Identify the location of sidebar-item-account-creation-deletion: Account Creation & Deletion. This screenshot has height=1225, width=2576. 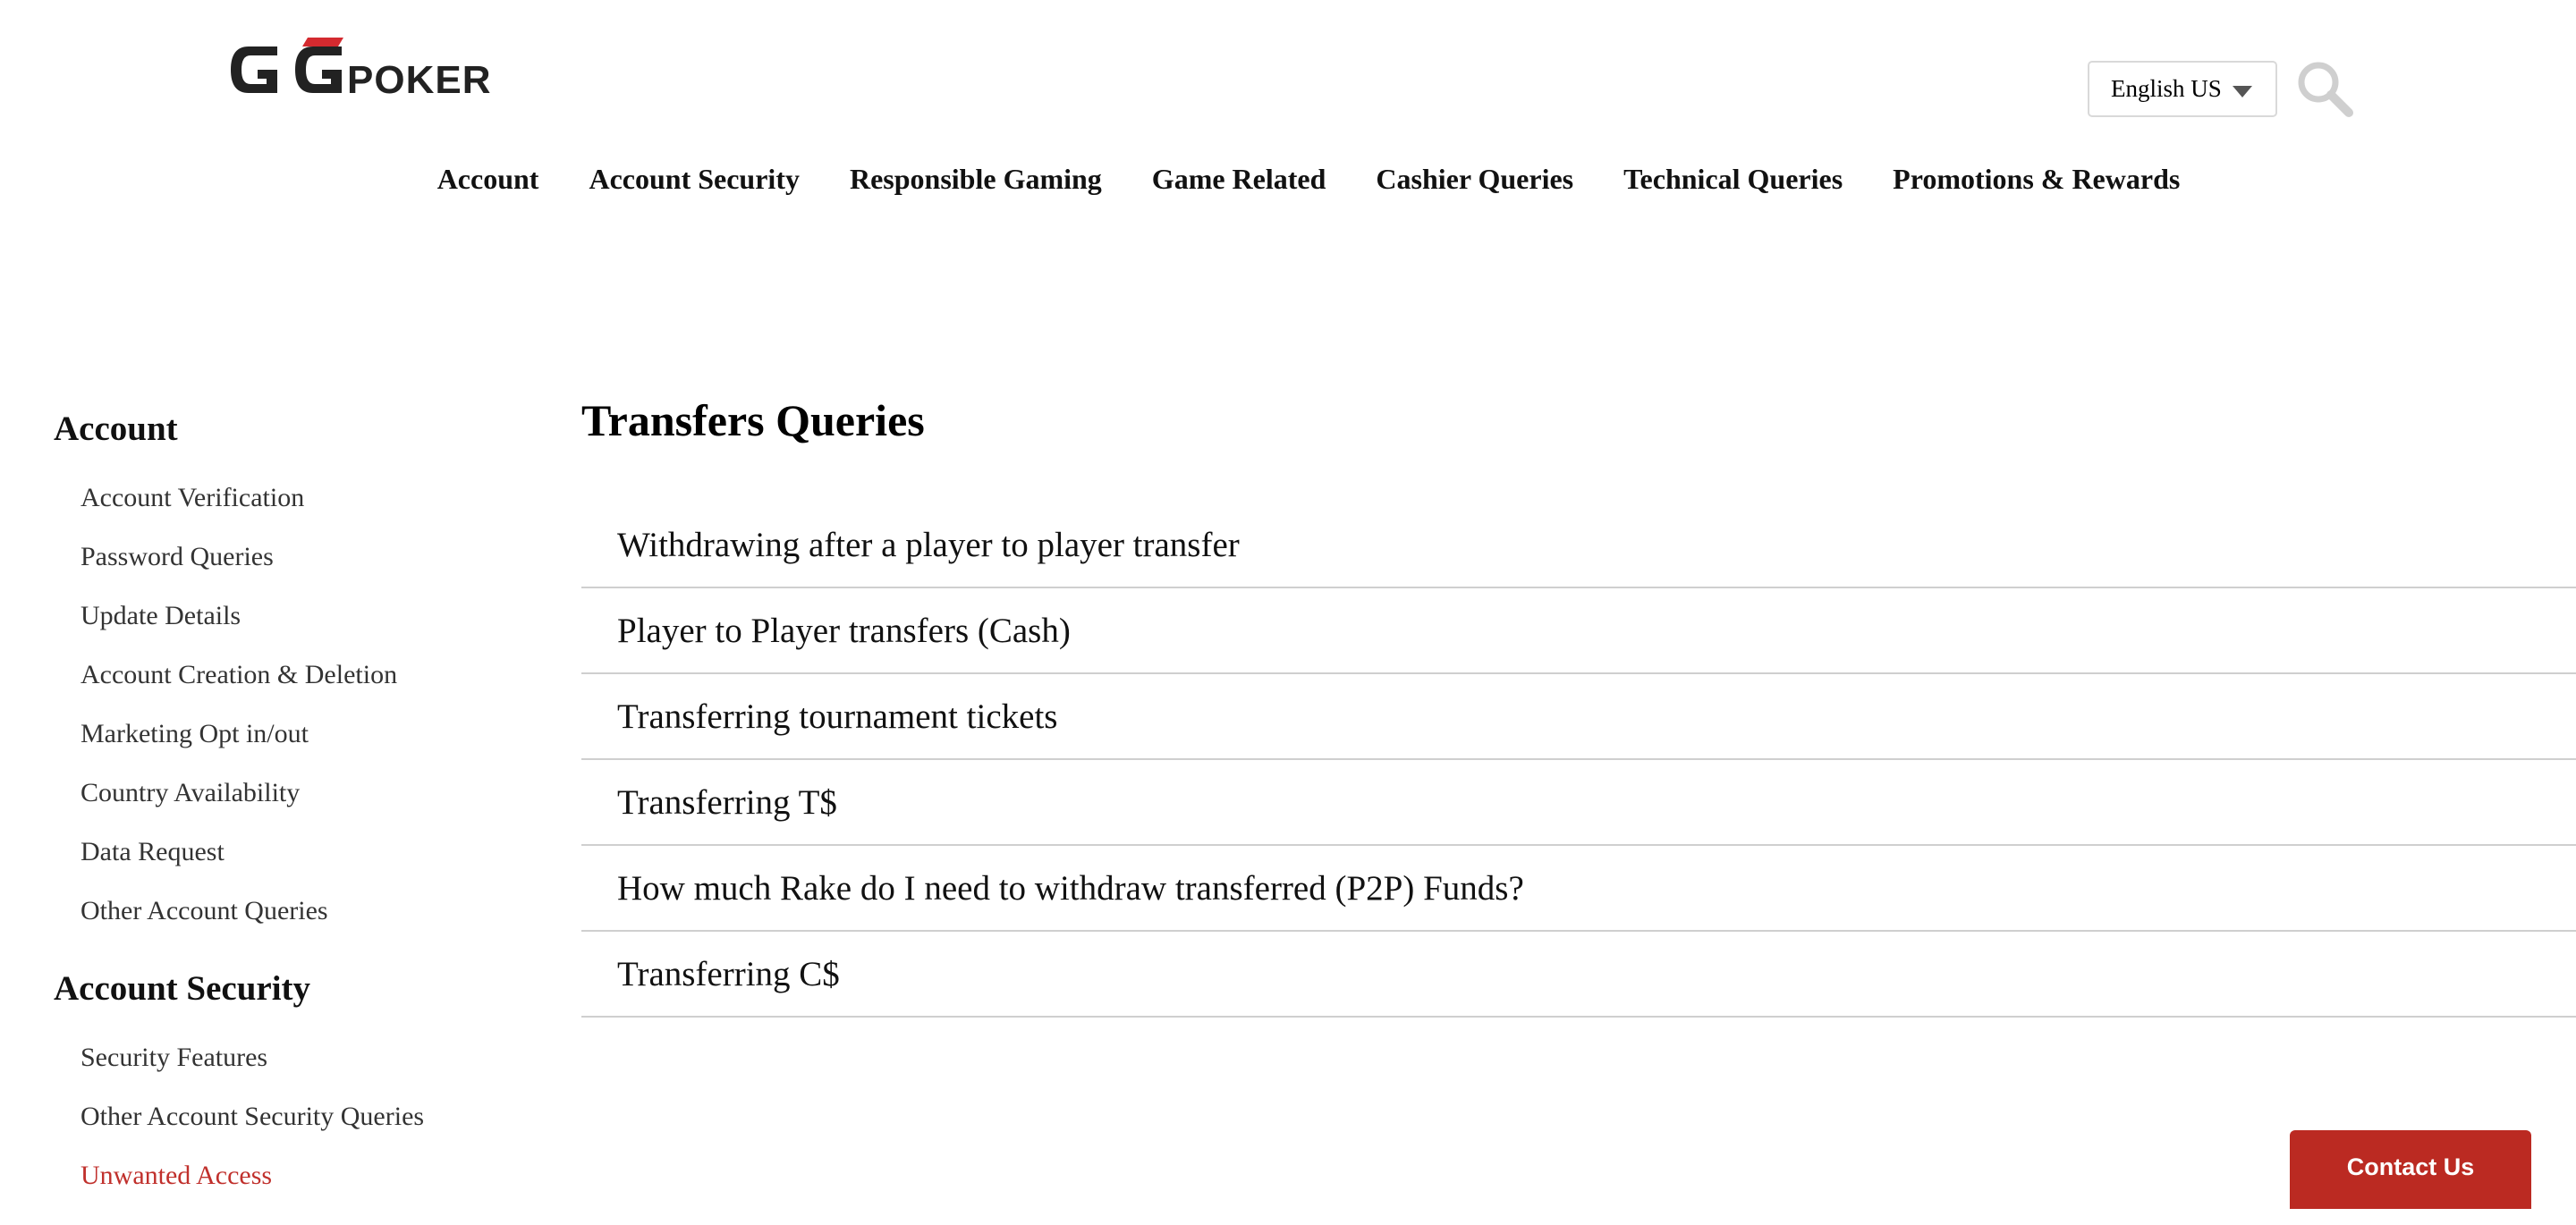
(317, 675).